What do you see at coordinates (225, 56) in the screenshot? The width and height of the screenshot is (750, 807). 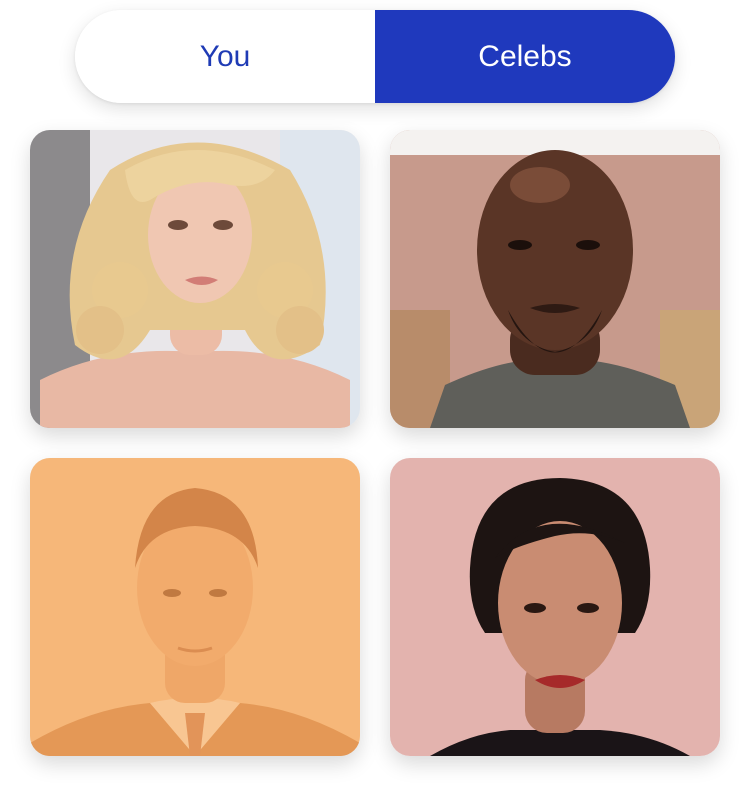 I see `tab-you: You` at bounding box center [225, 56].